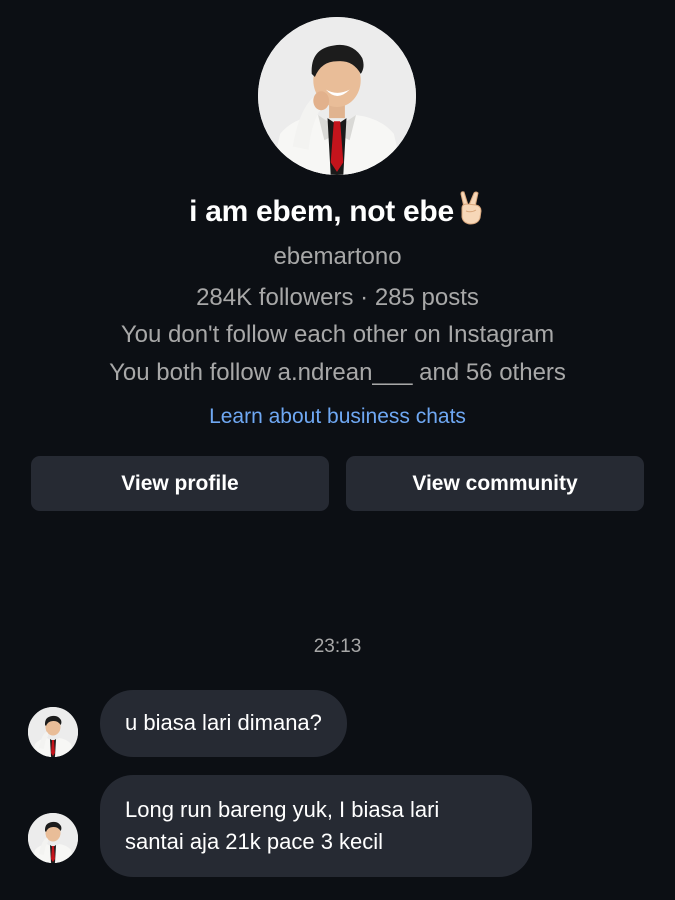  I want to click on profile-photo-icon, so click(337, 96).